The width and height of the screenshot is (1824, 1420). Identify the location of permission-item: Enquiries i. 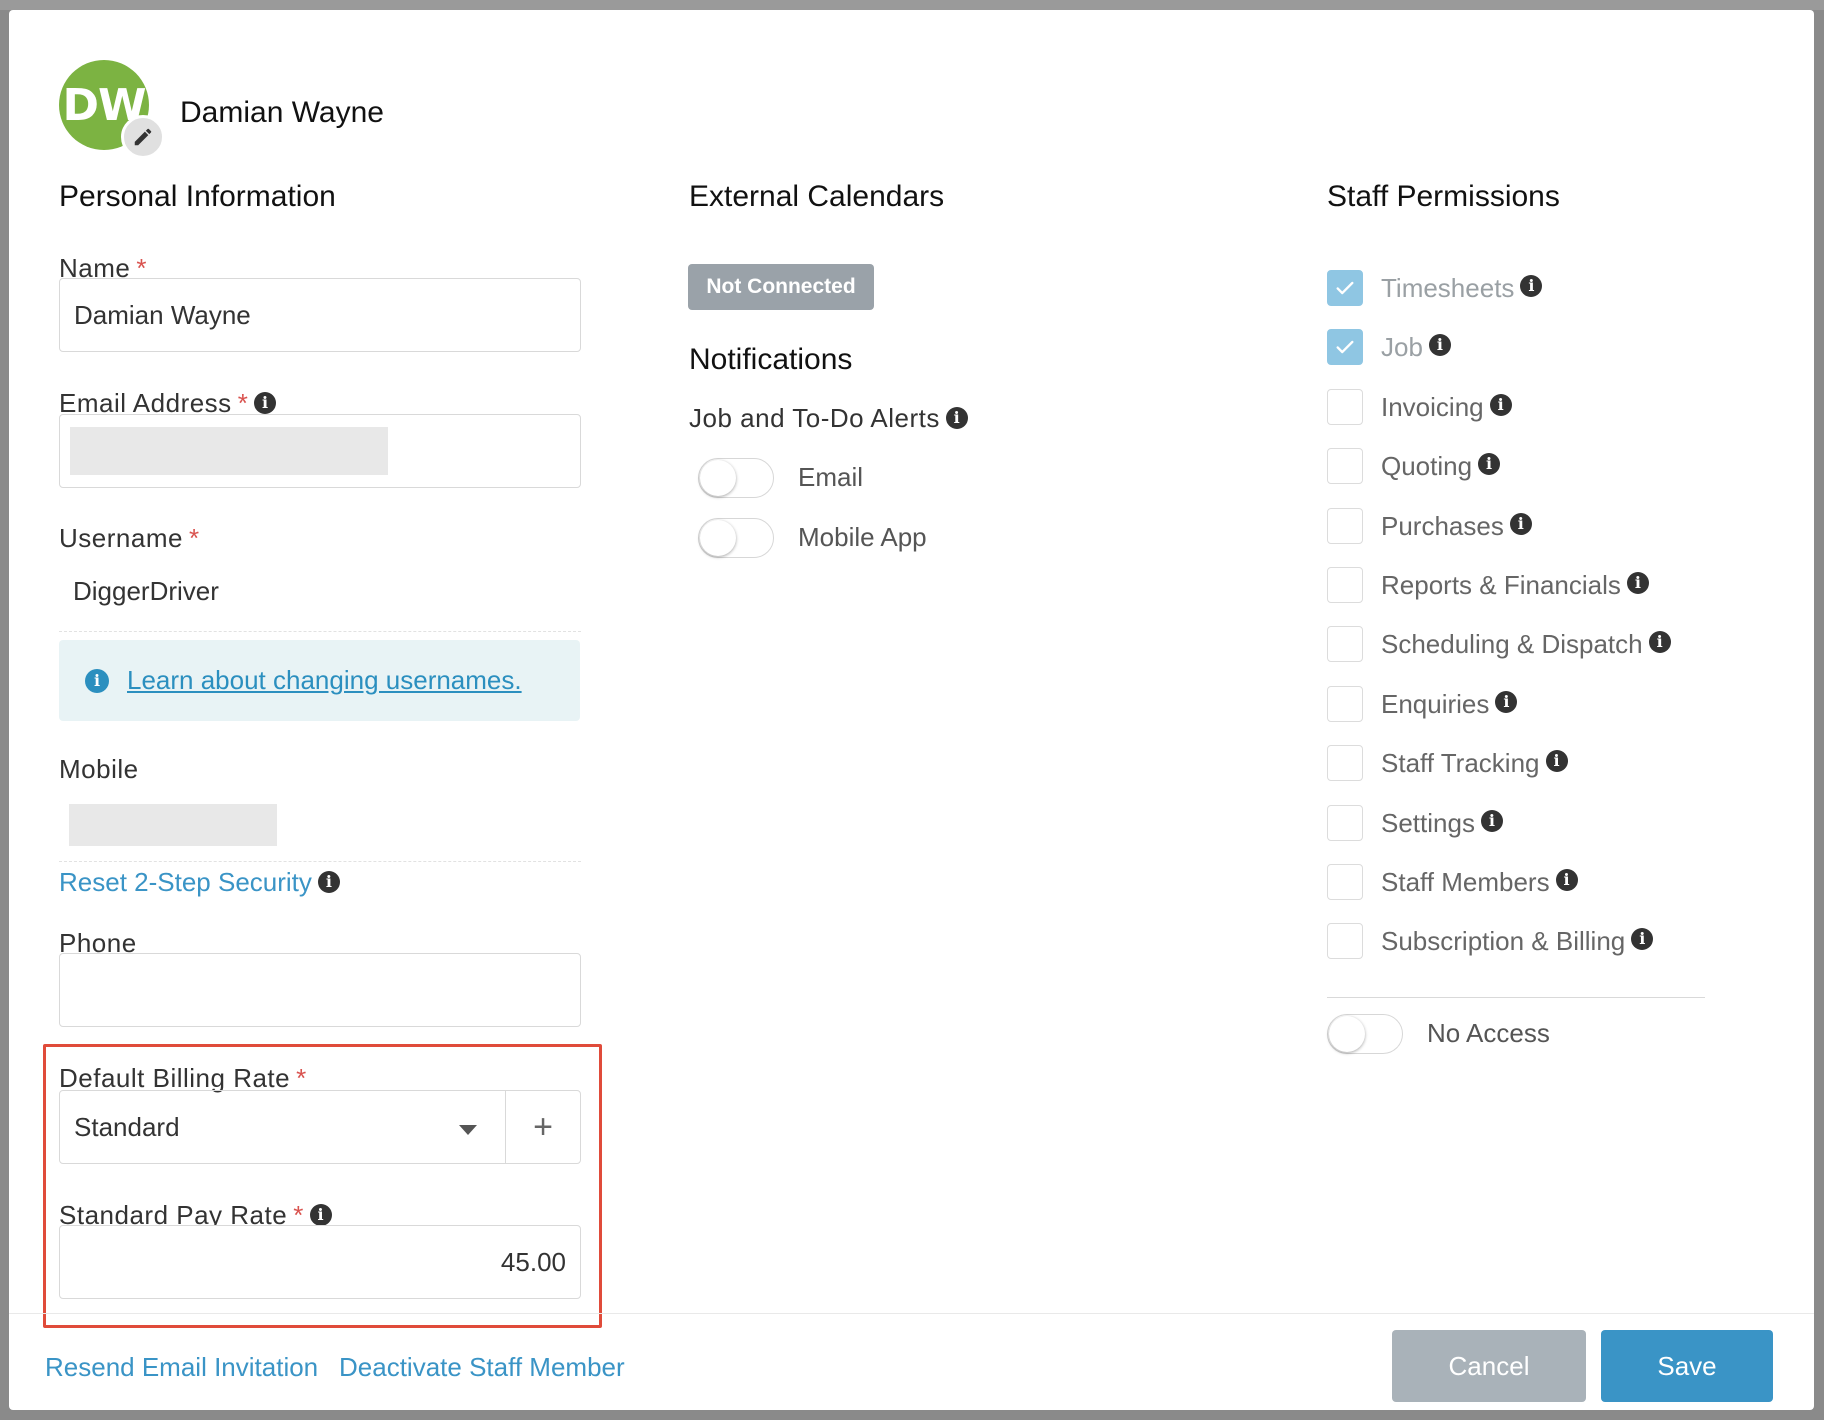
(1422, 704).